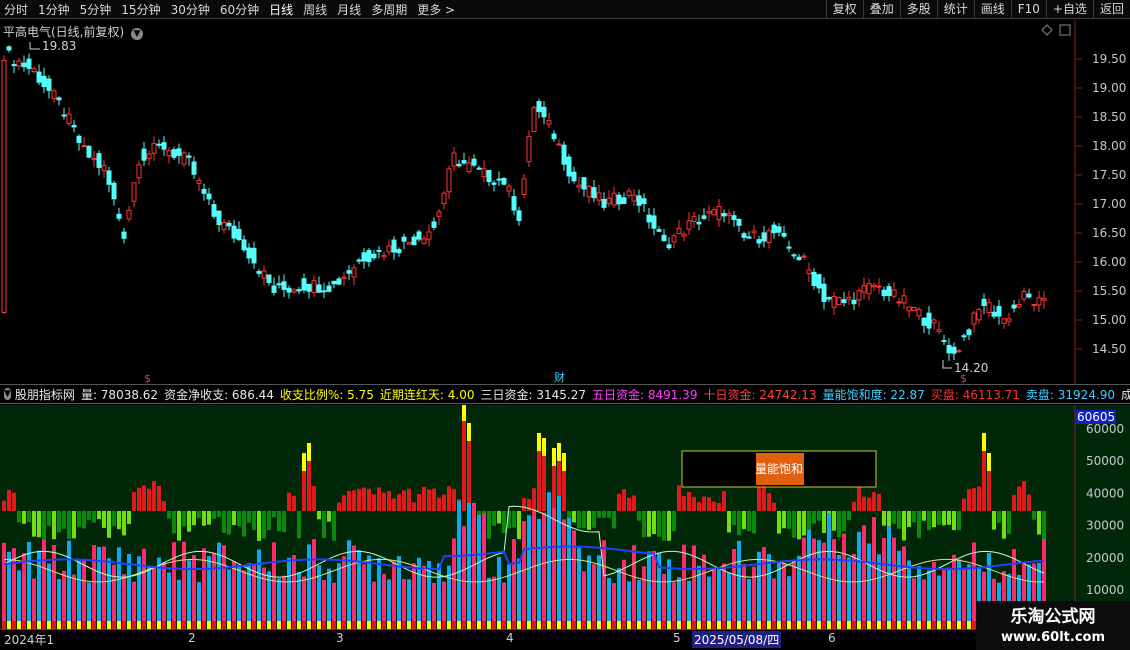  I want to click on watermark-logo: 乐淘公式网 www.60lt.com, so click(1053, 625).